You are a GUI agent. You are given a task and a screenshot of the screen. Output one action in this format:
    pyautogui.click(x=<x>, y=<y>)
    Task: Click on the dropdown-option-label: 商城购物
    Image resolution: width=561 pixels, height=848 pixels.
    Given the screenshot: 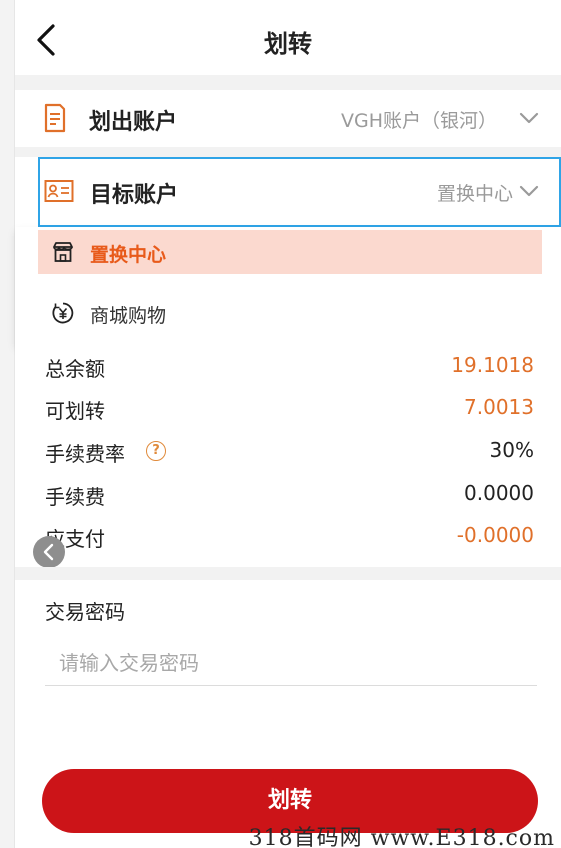 What is the action you would take?
    pyautogui.click(x=128, y=316)
    